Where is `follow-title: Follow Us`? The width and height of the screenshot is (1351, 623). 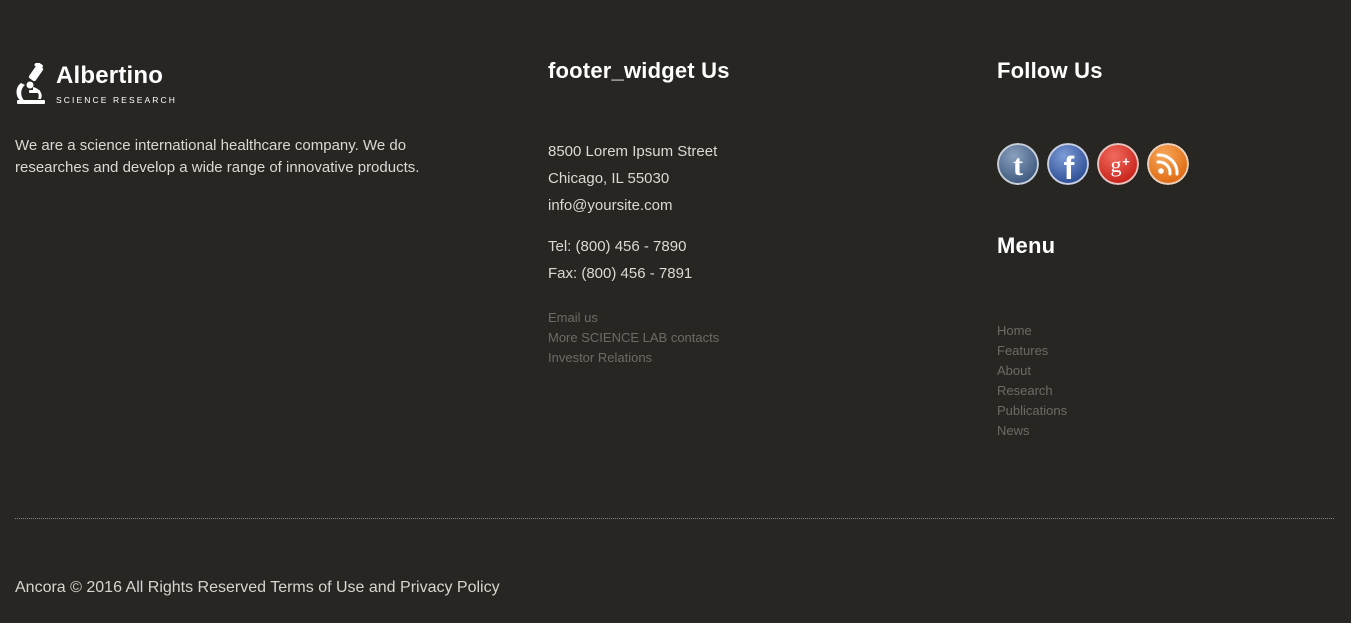 follow-title: Follow Us is located at coordinates (1050, 70).